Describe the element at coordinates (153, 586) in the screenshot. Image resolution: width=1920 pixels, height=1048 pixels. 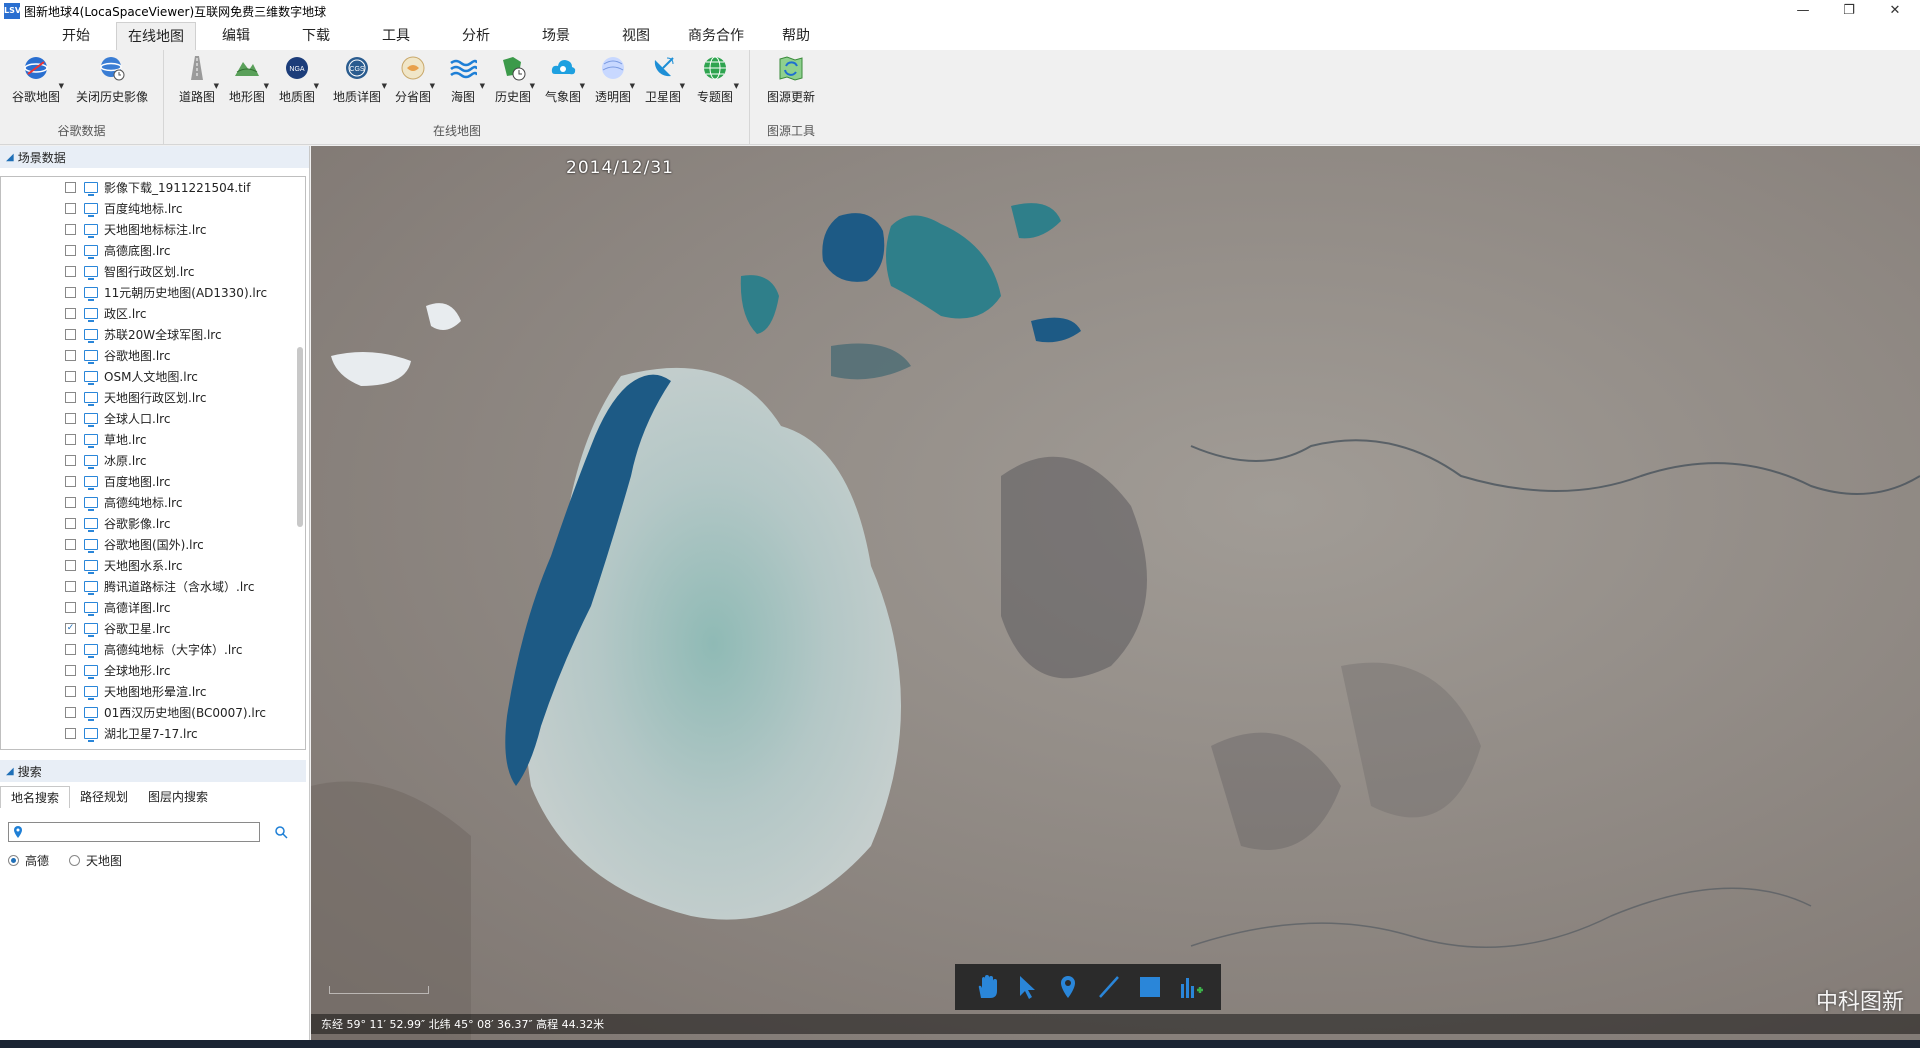
I see `layer-item: 腾讯道路标注（含水域）.lrc` at that location.